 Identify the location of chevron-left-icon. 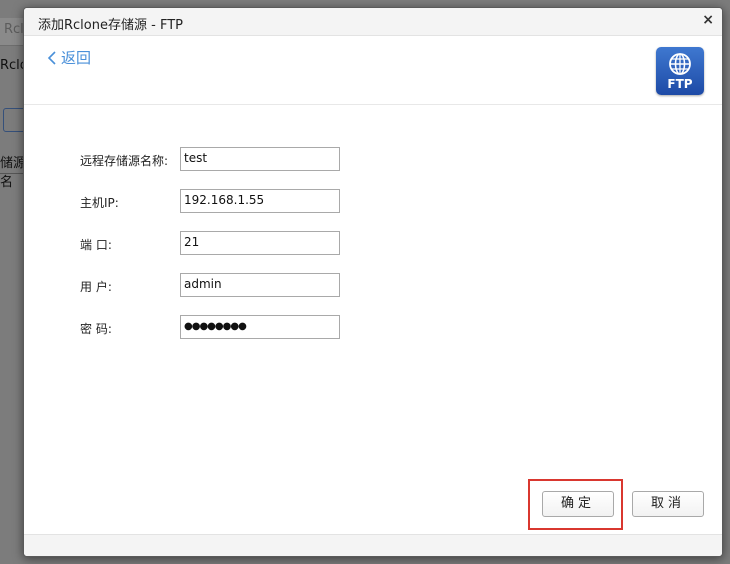
(51, 57).